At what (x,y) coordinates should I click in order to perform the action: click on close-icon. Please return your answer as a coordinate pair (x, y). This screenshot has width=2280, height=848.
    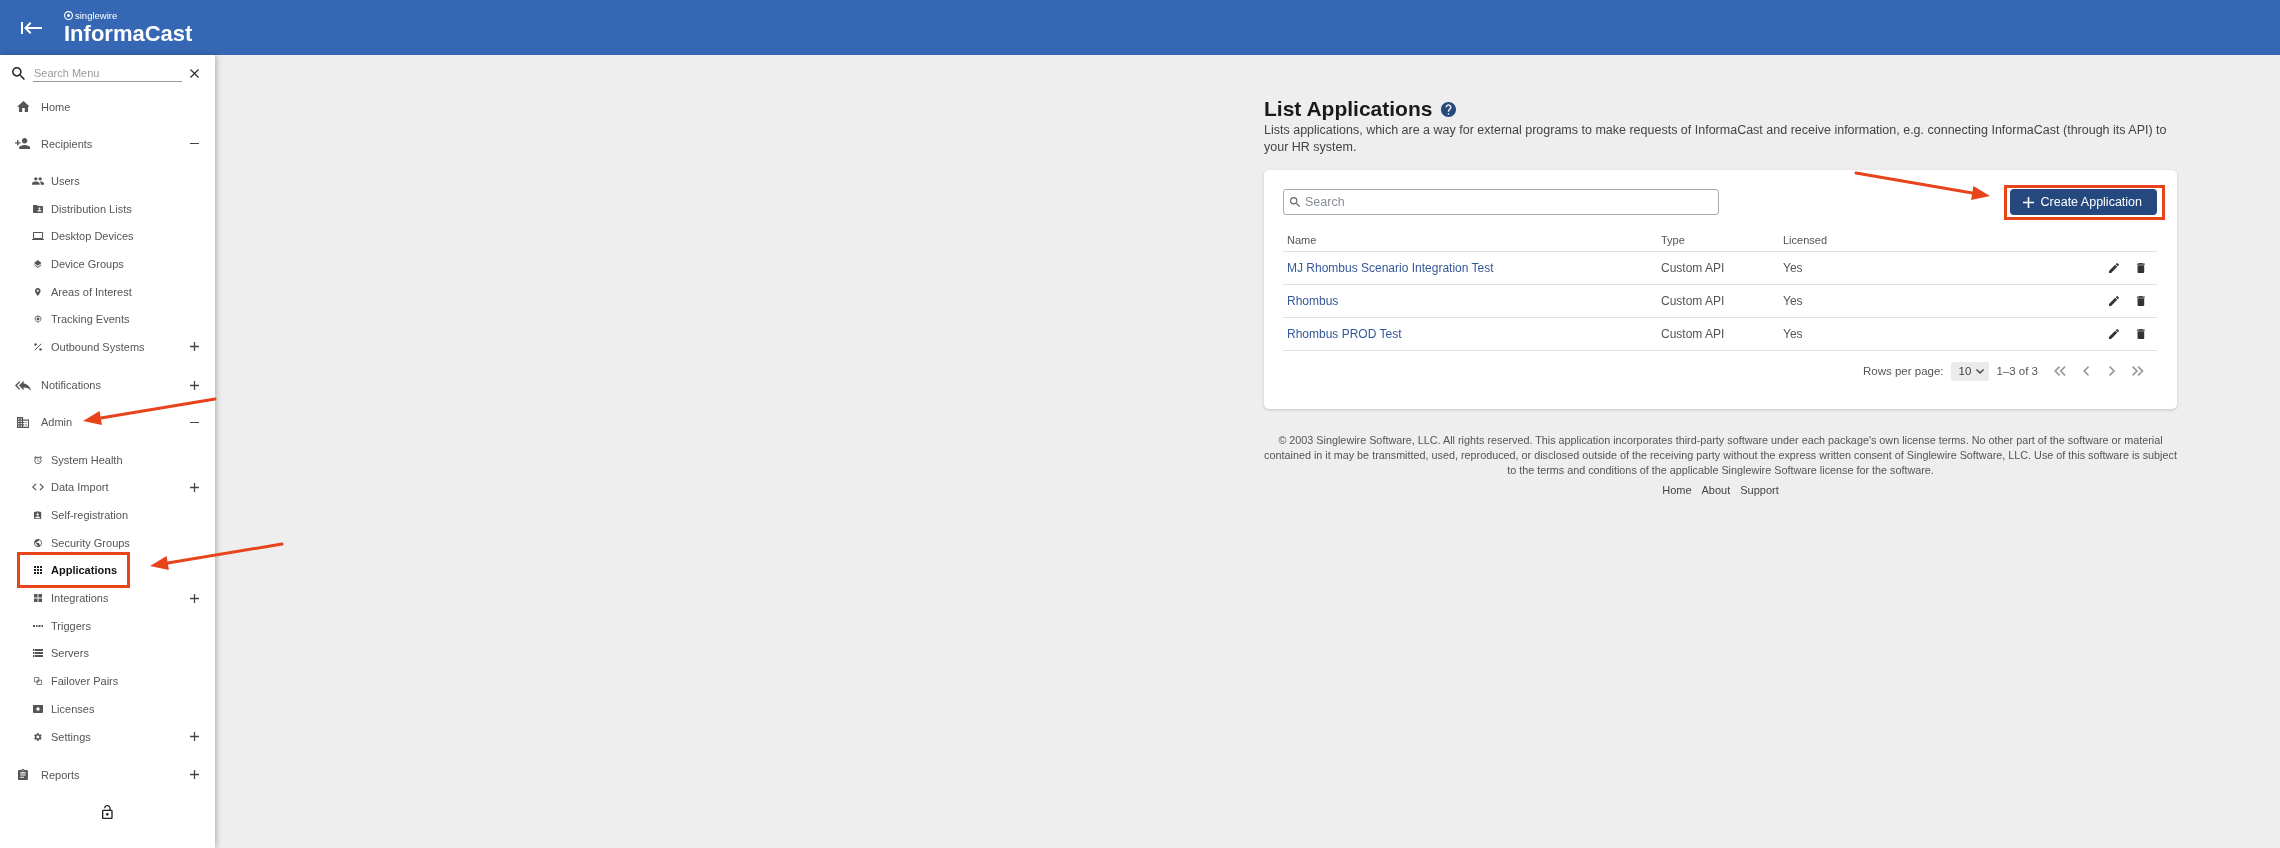
    Looking at the image, I should click on (194, 73).